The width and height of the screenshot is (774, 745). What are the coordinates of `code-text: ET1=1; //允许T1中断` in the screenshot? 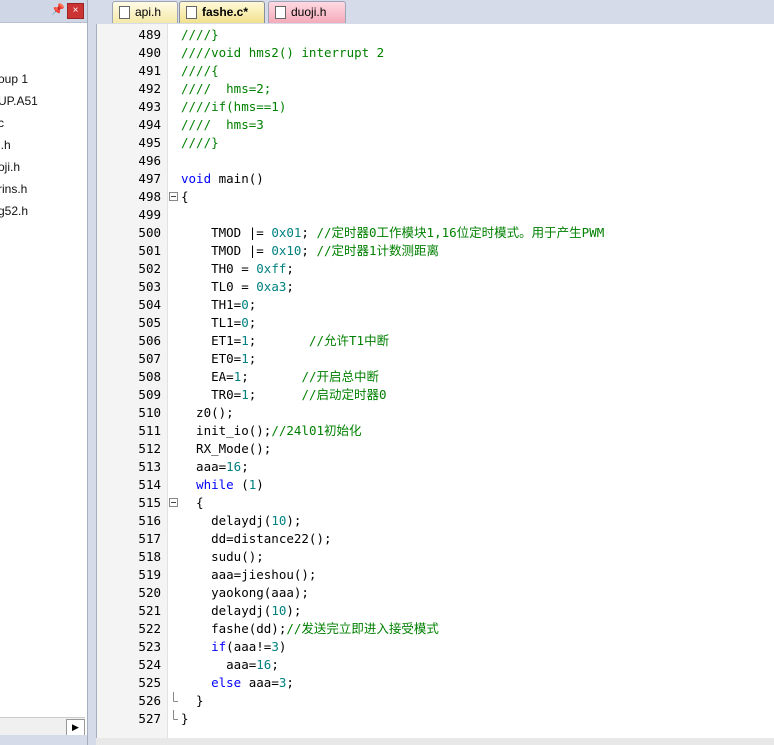 It's located at (285, 340).